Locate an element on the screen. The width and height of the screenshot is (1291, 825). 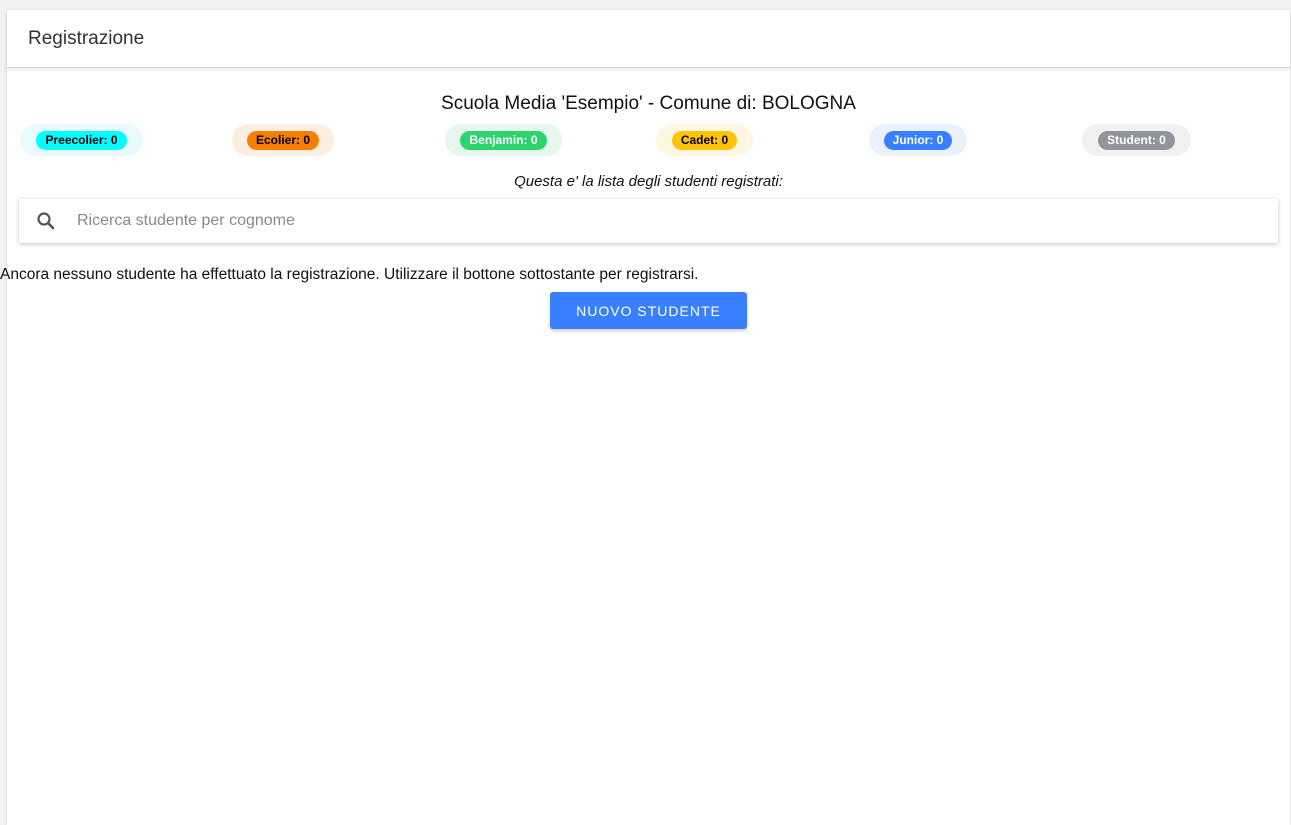
chip-wrap-student: Student: 0 is located at coordinates (1136, 140).